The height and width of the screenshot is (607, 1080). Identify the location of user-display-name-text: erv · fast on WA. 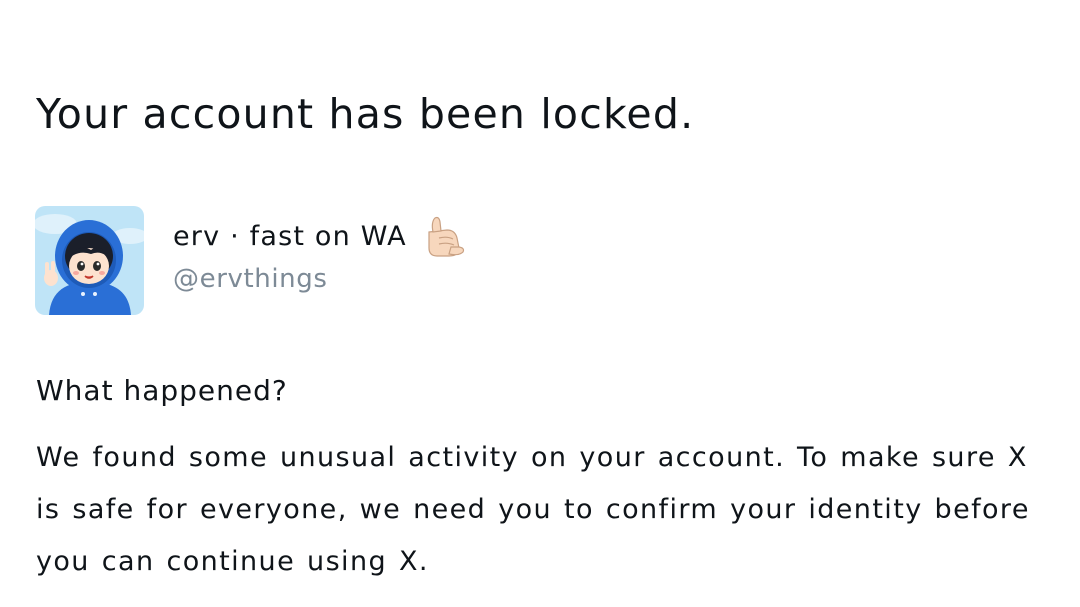
(290, 236).